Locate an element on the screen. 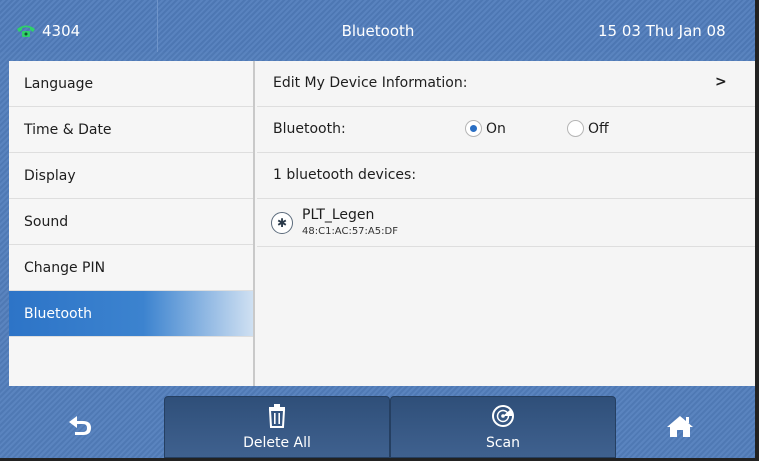 The width and height of the screenshot is (759, 461). sidebar-item-language: Language is located at coordinates (131, 84).